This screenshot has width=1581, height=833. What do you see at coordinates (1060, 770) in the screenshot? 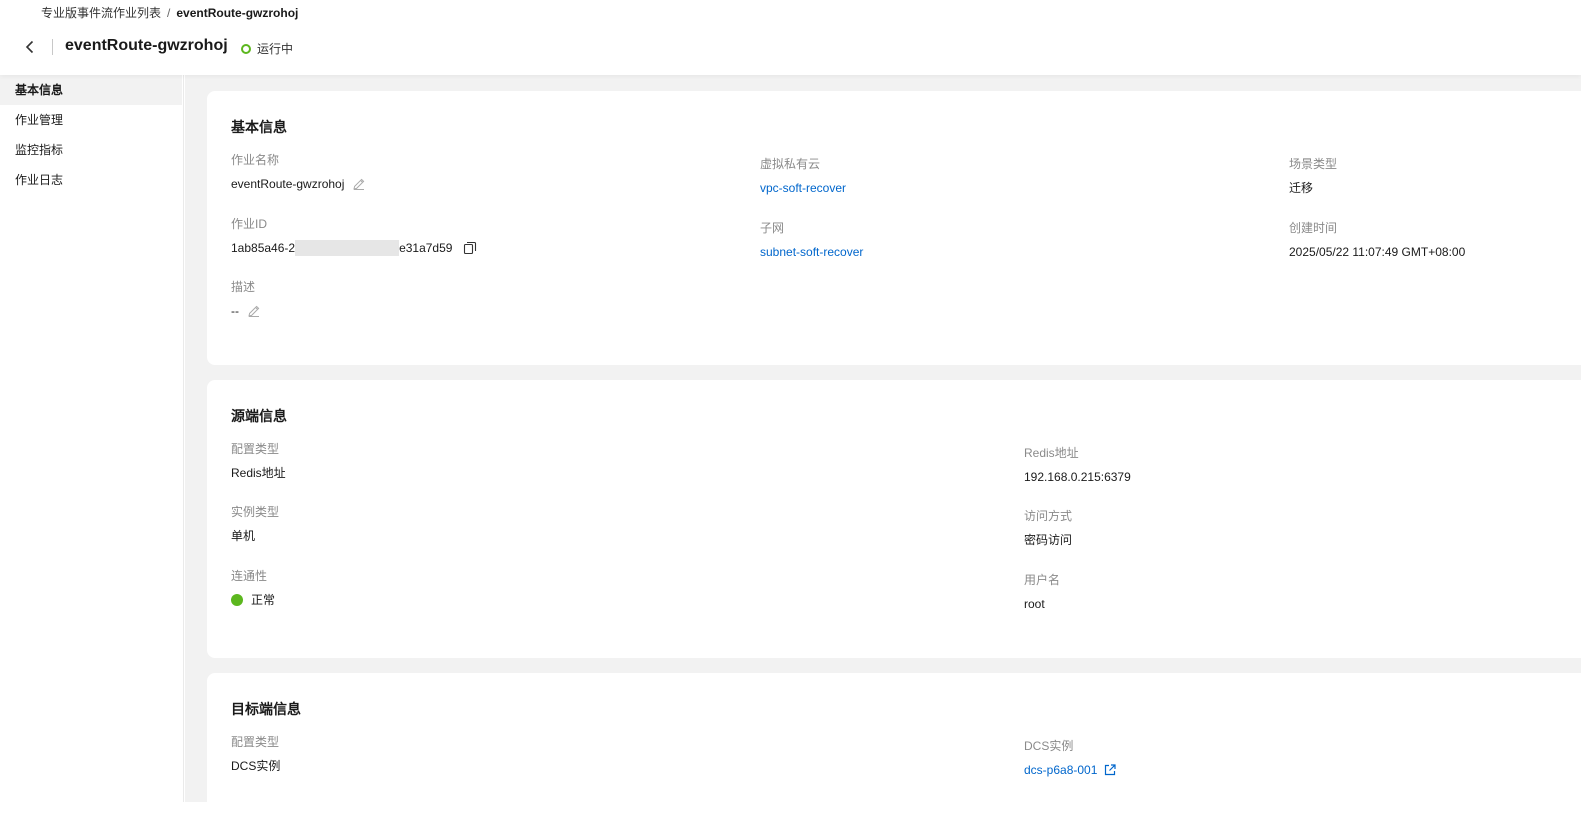
I see `dcs-instance-link: dcs-p6a8-001` at bounding box center [1060, 770].